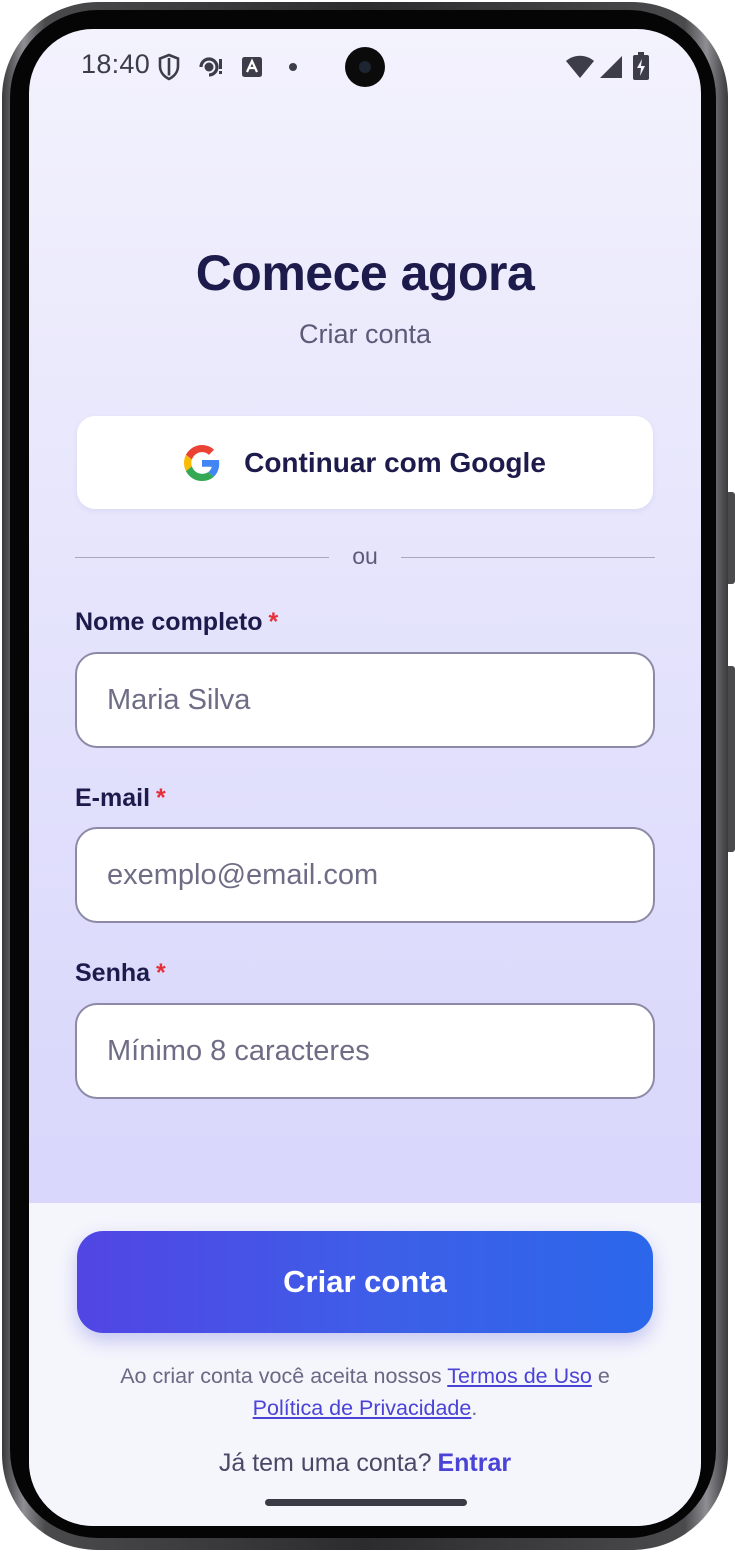  What do you see at coordinates (641, 66) in the screenshot?
I see `battery-charging-icon` at bounding box center [641, 66].